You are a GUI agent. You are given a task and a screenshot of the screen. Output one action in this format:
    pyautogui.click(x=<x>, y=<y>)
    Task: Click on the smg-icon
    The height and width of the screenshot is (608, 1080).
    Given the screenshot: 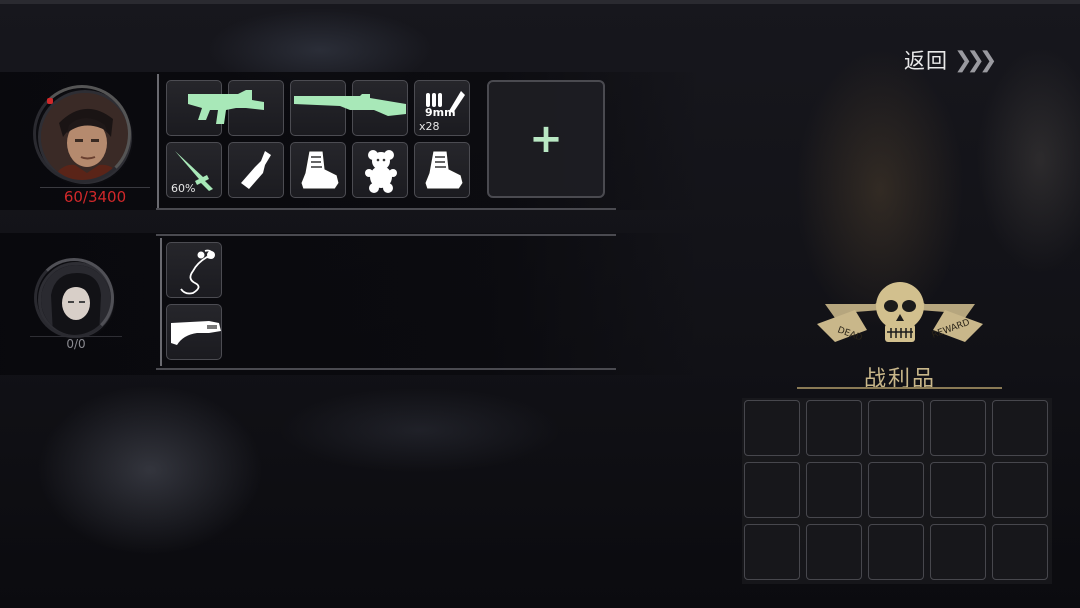 What is the action you would take?
    pyautogui.click(x=226, y=107)
    